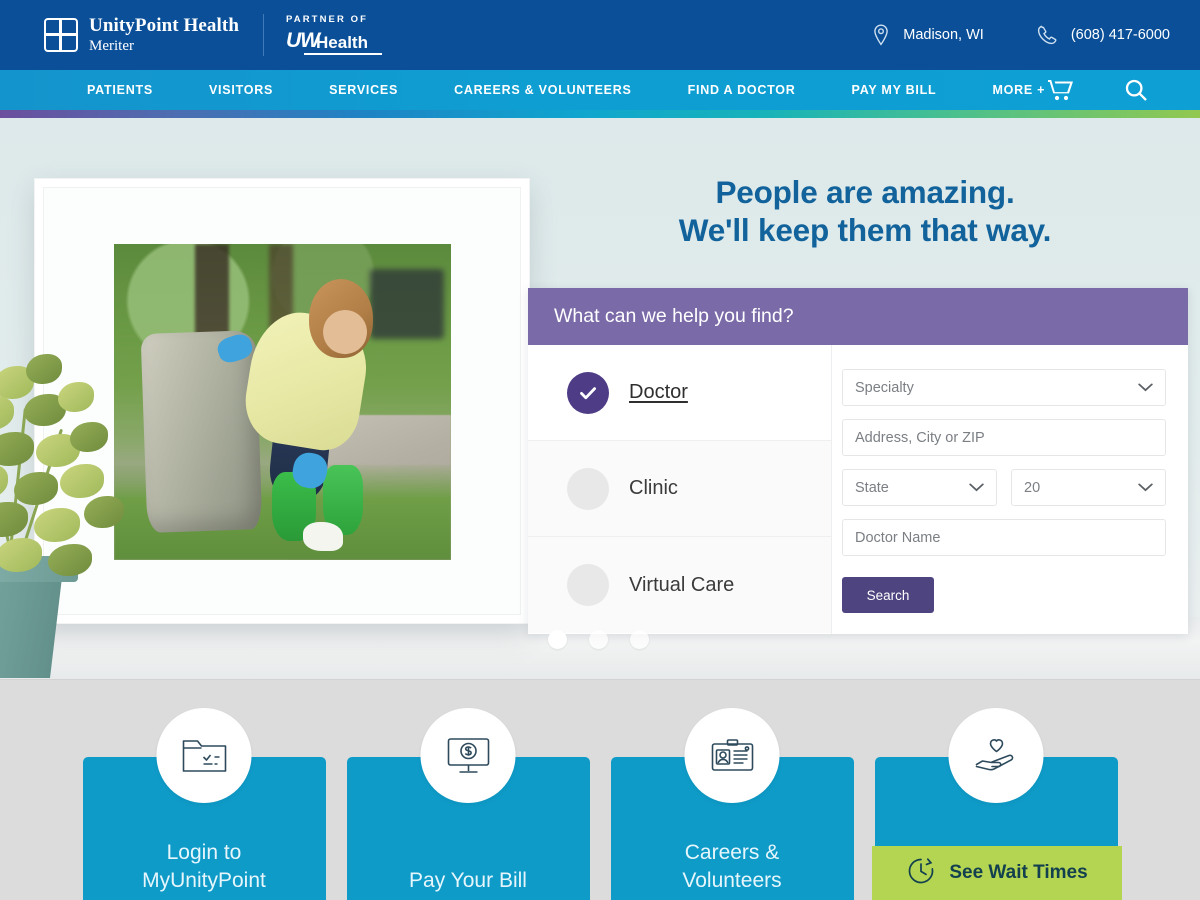 The height and width of the screenshot is (900, 1200). Describe the element at coordinates (1047, 35) in the screenshot. I see `phone-icon` at that location.